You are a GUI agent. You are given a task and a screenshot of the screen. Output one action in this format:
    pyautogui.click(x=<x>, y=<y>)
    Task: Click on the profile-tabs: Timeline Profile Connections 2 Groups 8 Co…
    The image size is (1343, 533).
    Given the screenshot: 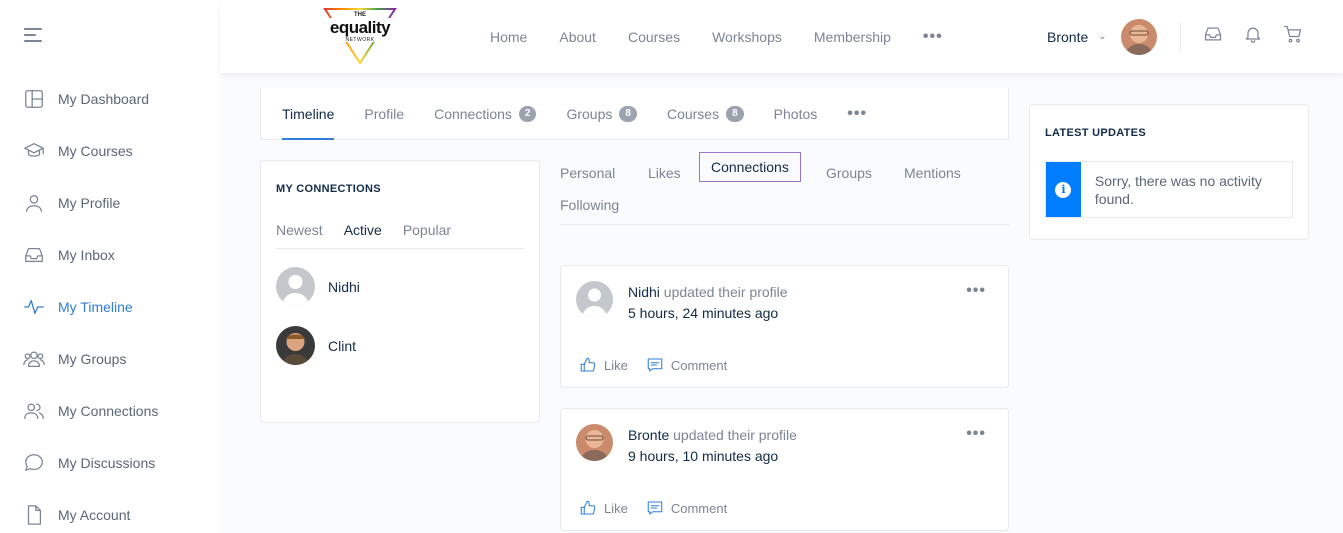 What is the action you would take?
    pyautogui.click(x=634, y=114)
    